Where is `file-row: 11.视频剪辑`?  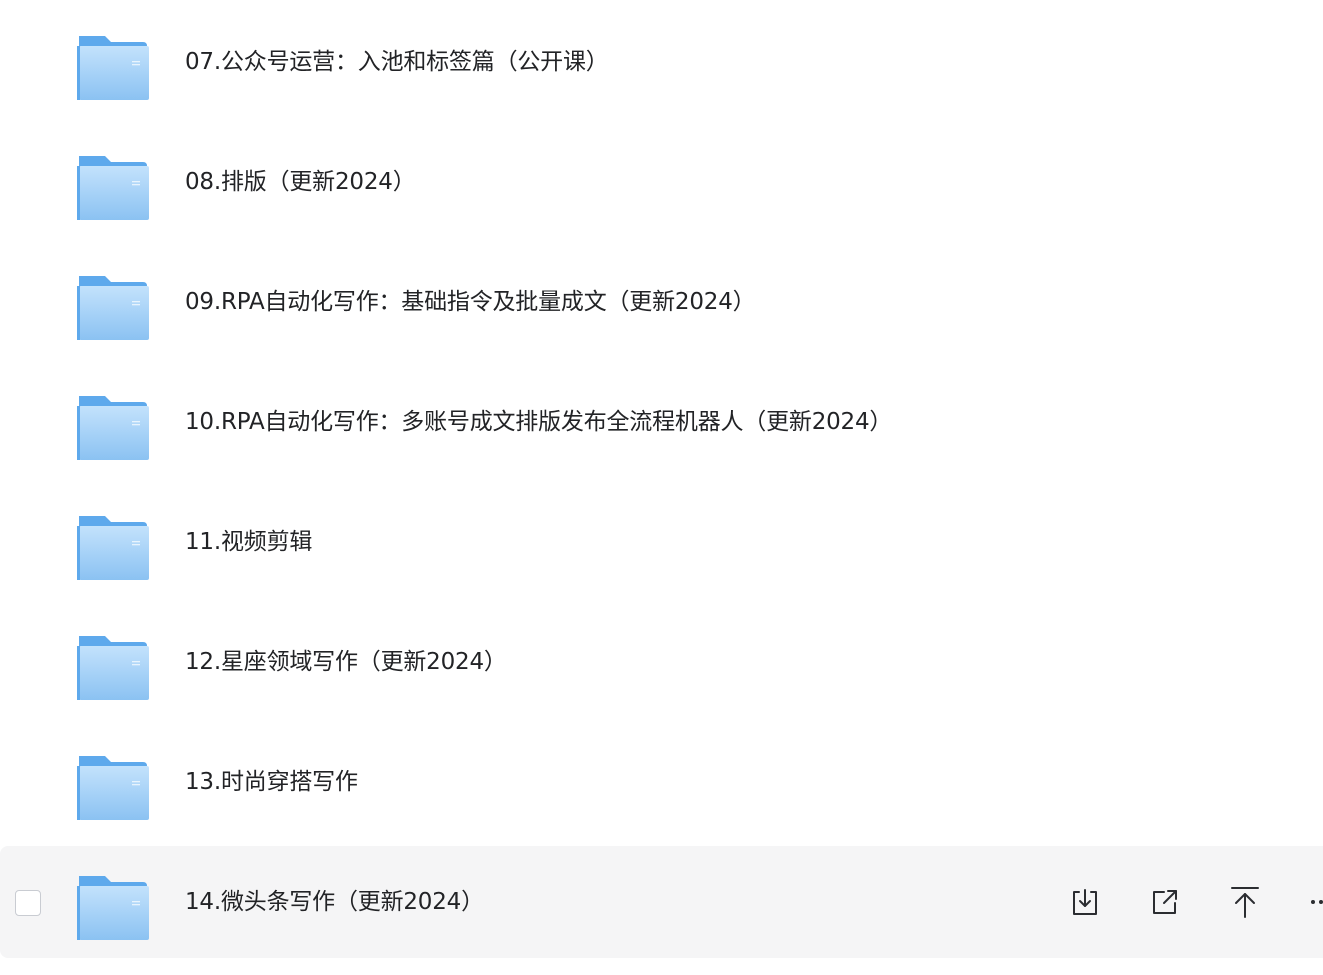 file-row: 11.视频剪辑 is located at coordinates (661, 542).